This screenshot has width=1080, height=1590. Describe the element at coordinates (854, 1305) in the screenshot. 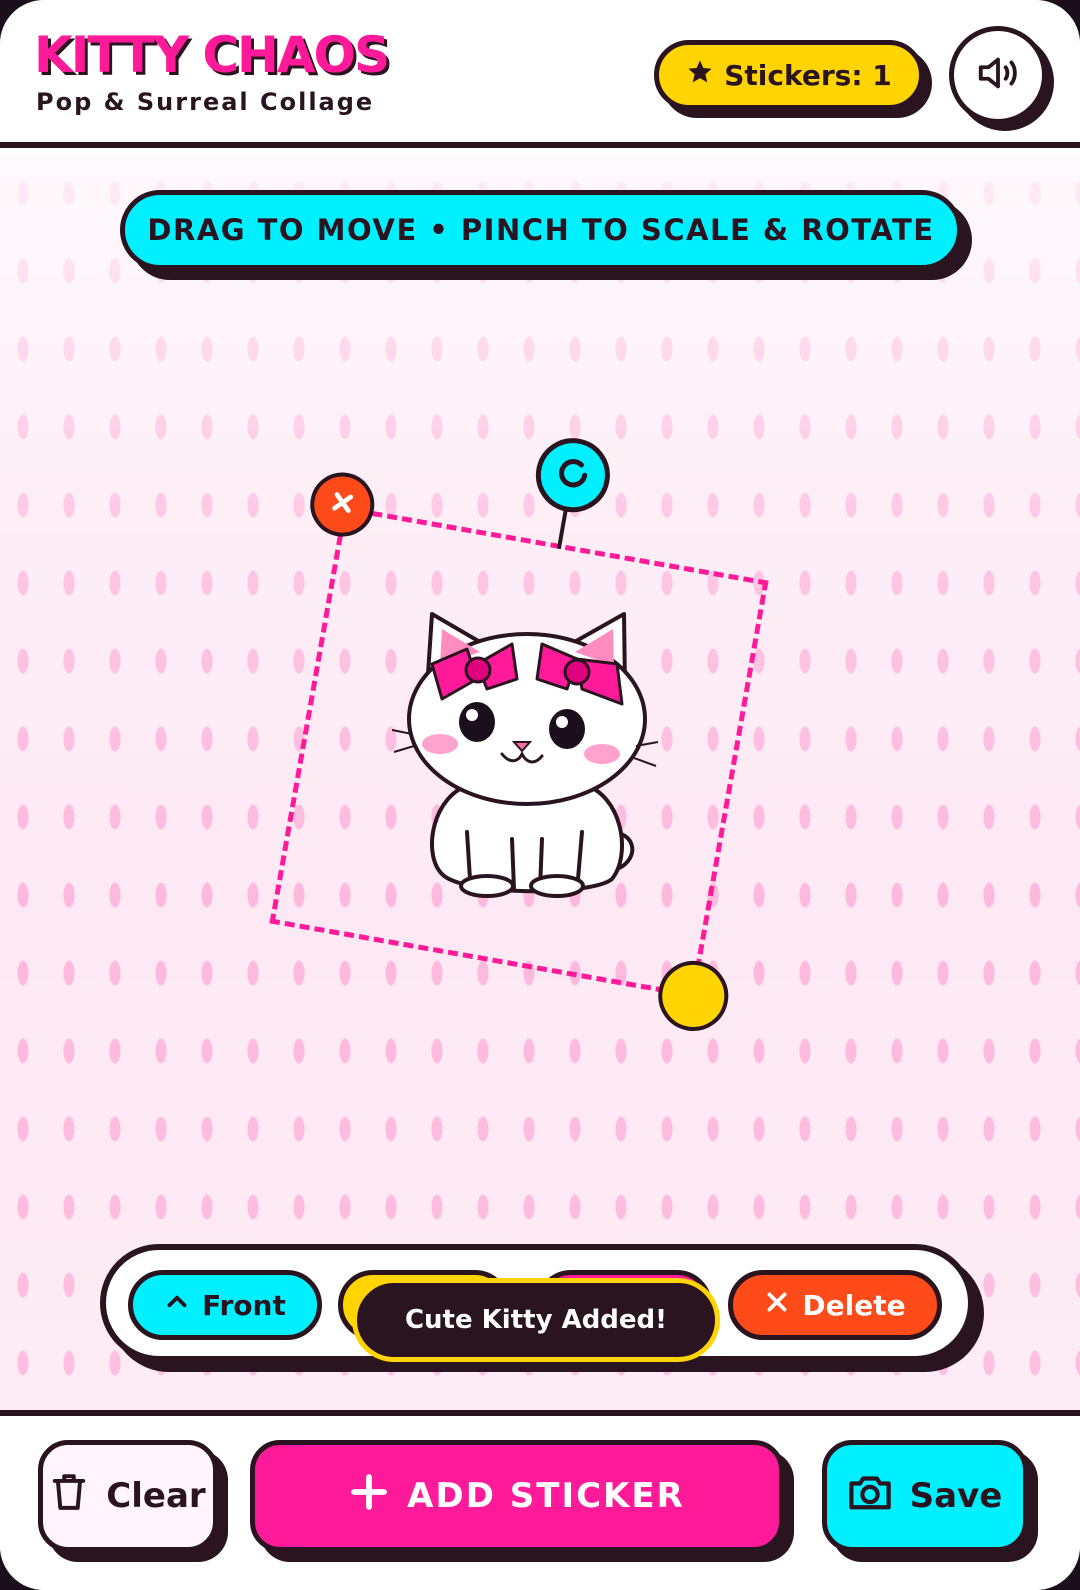

I see `delete-label: Delete` at that location.